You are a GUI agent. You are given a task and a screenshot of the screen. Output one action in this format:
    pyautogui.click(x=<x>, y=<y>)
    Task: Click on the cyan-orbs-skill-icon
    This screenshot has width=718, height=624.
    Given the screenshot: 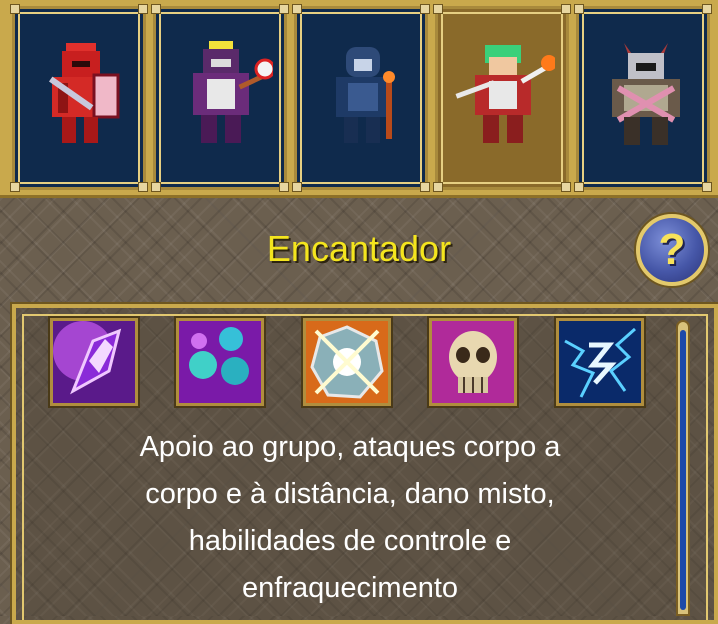 What is the action you would take?
    pyautogui.click(x=220, y=362)
    